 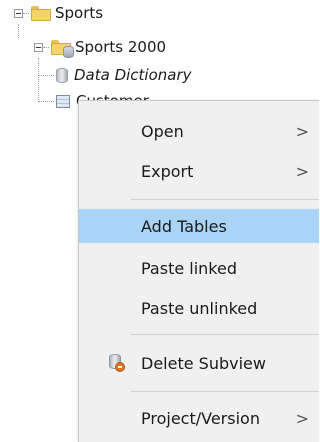 I want to click on tree-node-label: Sports, so click(x=79, y=13).